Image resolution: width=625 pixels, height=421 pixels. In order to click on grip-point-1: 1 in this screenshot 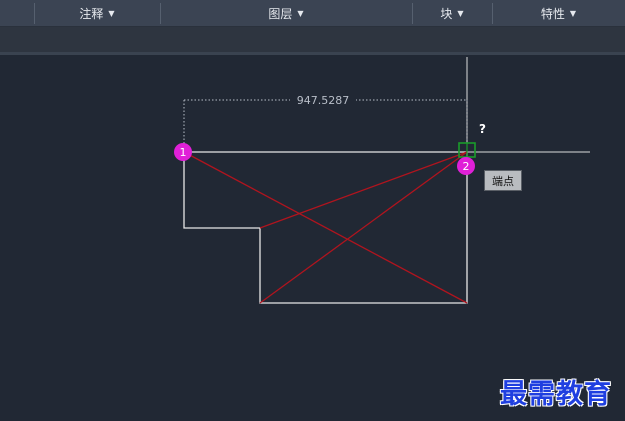, I will do `click(183, 152)`.